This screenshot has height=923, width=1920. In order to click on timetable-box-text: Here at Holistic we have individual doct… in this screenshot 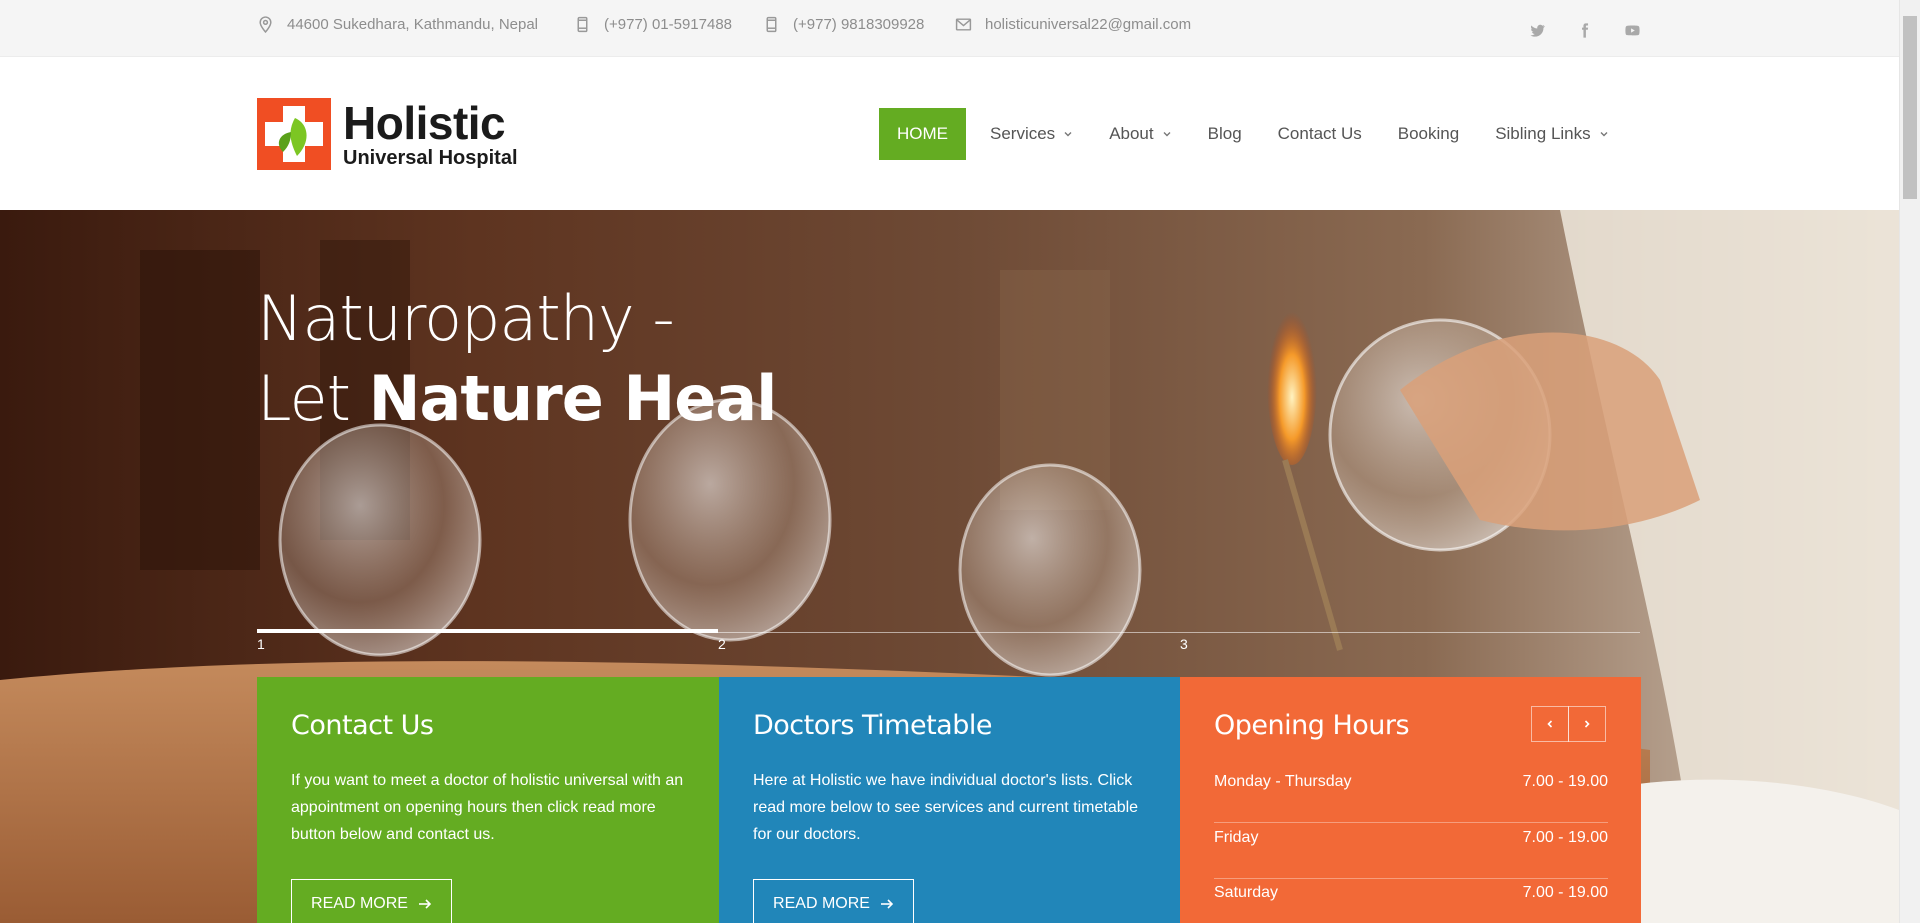, I will do `click(946, 807)`.